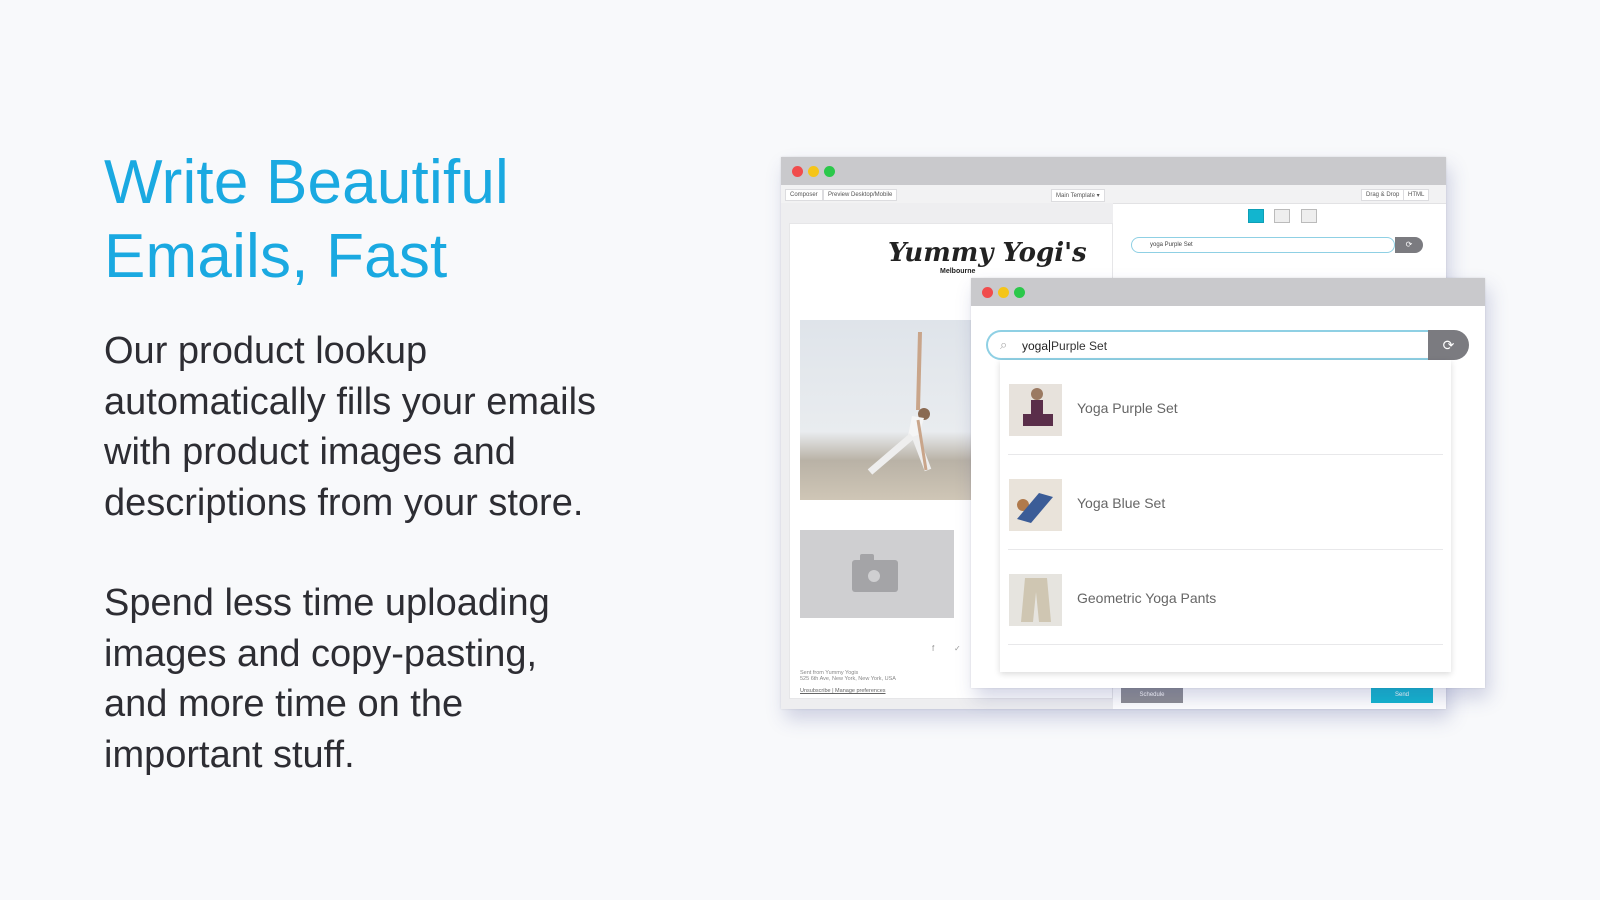 Image resolution: width=1600 pixels, height=900 pixels. I want to click on pants-image, so click(1035, 600).